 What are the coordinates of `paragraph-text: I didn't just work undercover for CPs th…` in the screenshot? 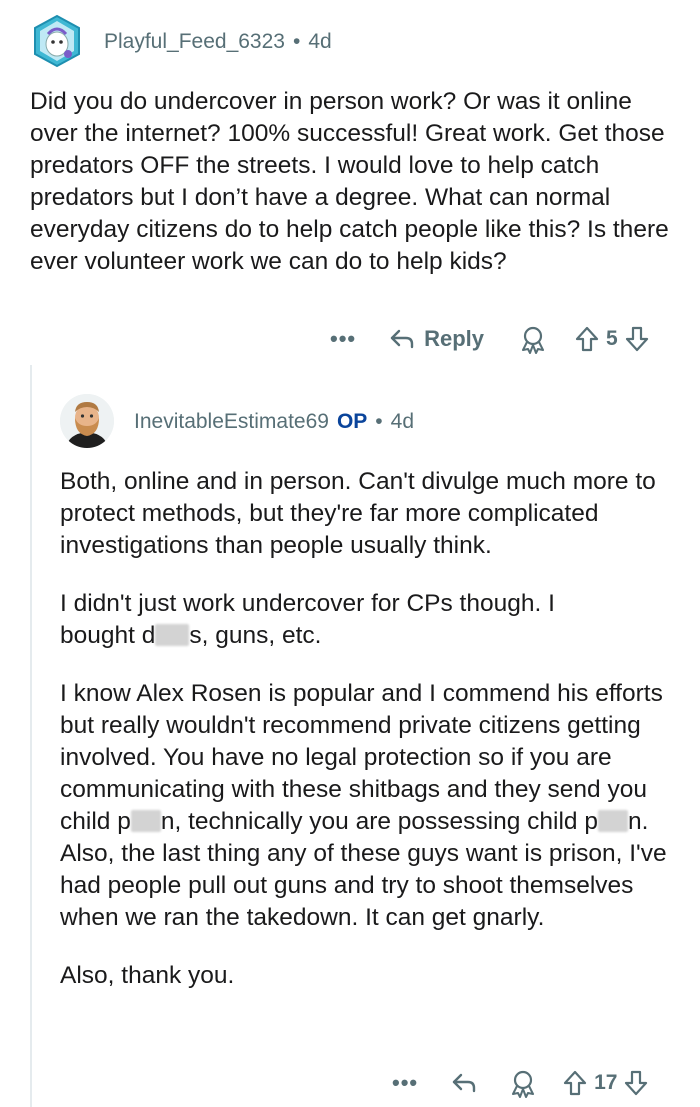 It's located at (307, 603).